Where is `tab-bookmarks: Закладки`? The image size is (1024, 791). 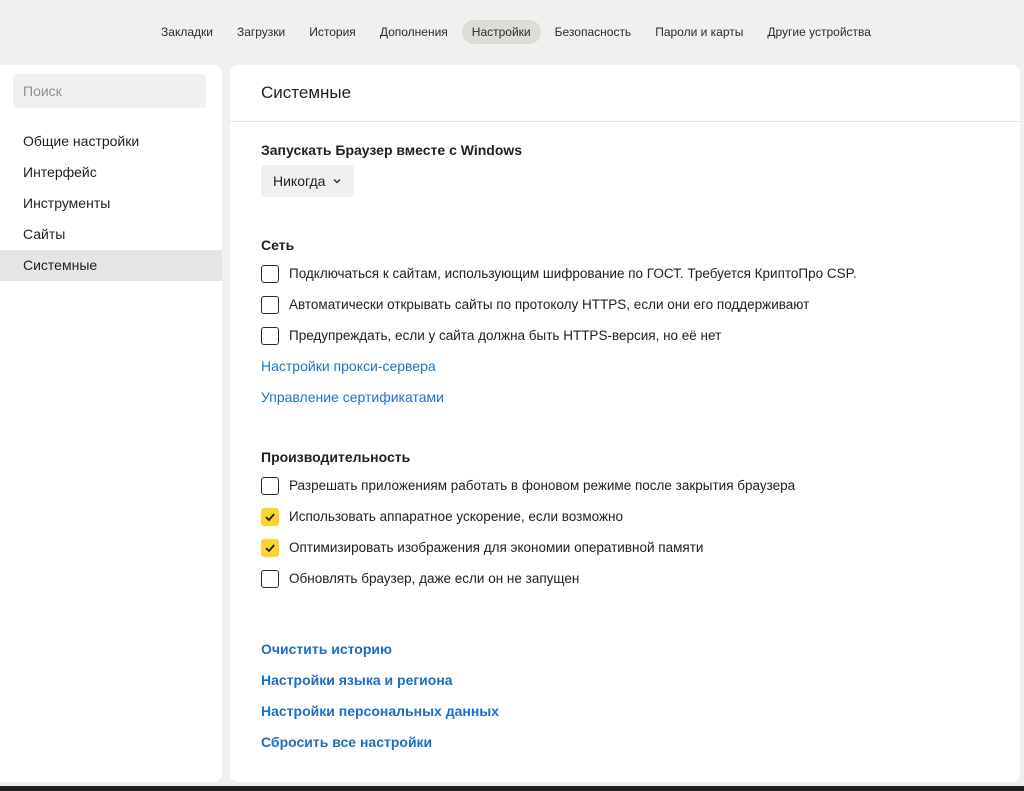 tab-bookmarks: Закладки is located at coordinates (187, 32).